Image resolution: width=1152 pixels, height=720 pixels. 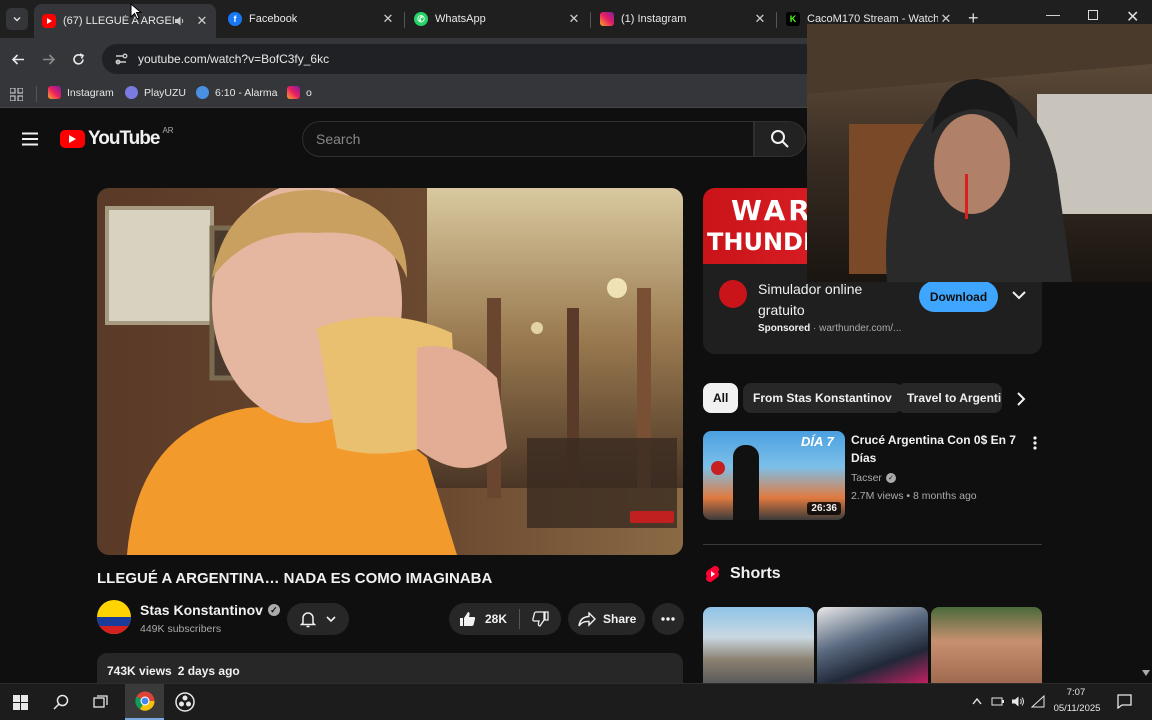 I want to click on chrome-taskbar-button, so click(x=144, y=702).